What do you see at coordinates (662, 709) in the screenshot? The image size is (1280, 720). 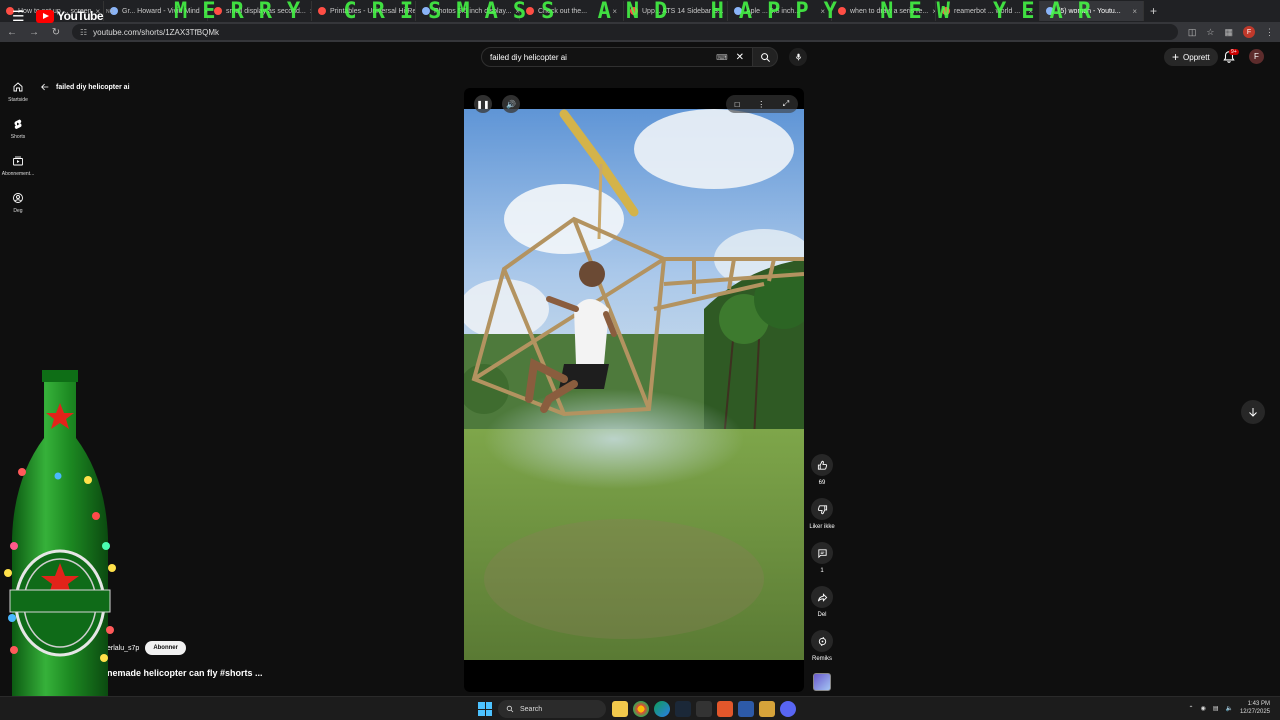 I see `edge-icon` at bounding box center [662, 709].